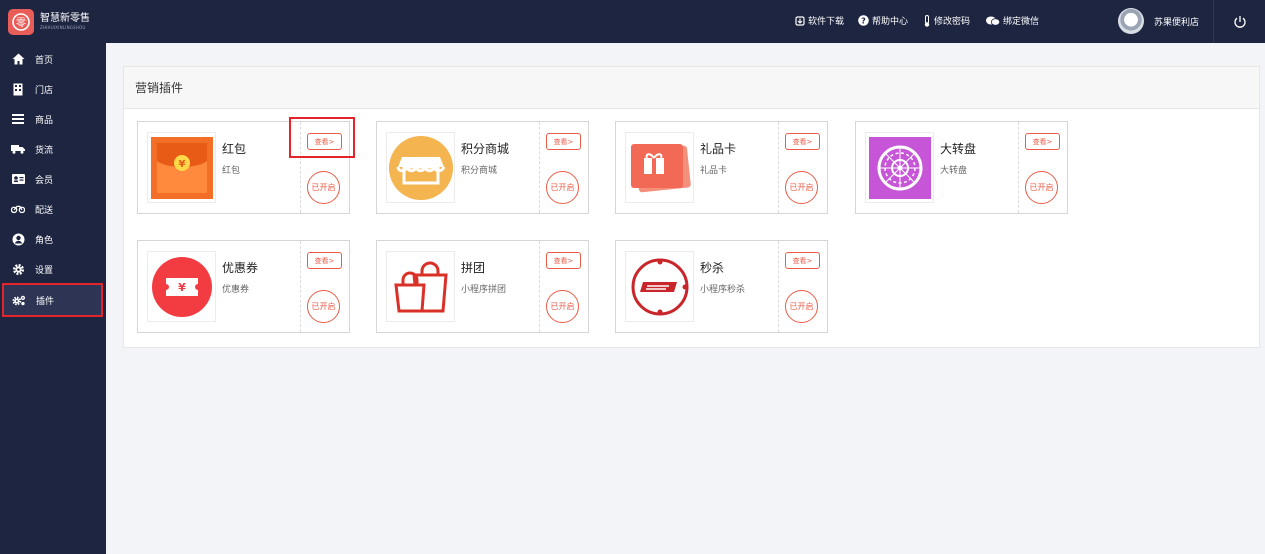 The width and height of the screenshot is (1265, 554). Describe the element at coordinates (712, 268) in the screenshot. I see `plugin-name: 秒杀` at that location.